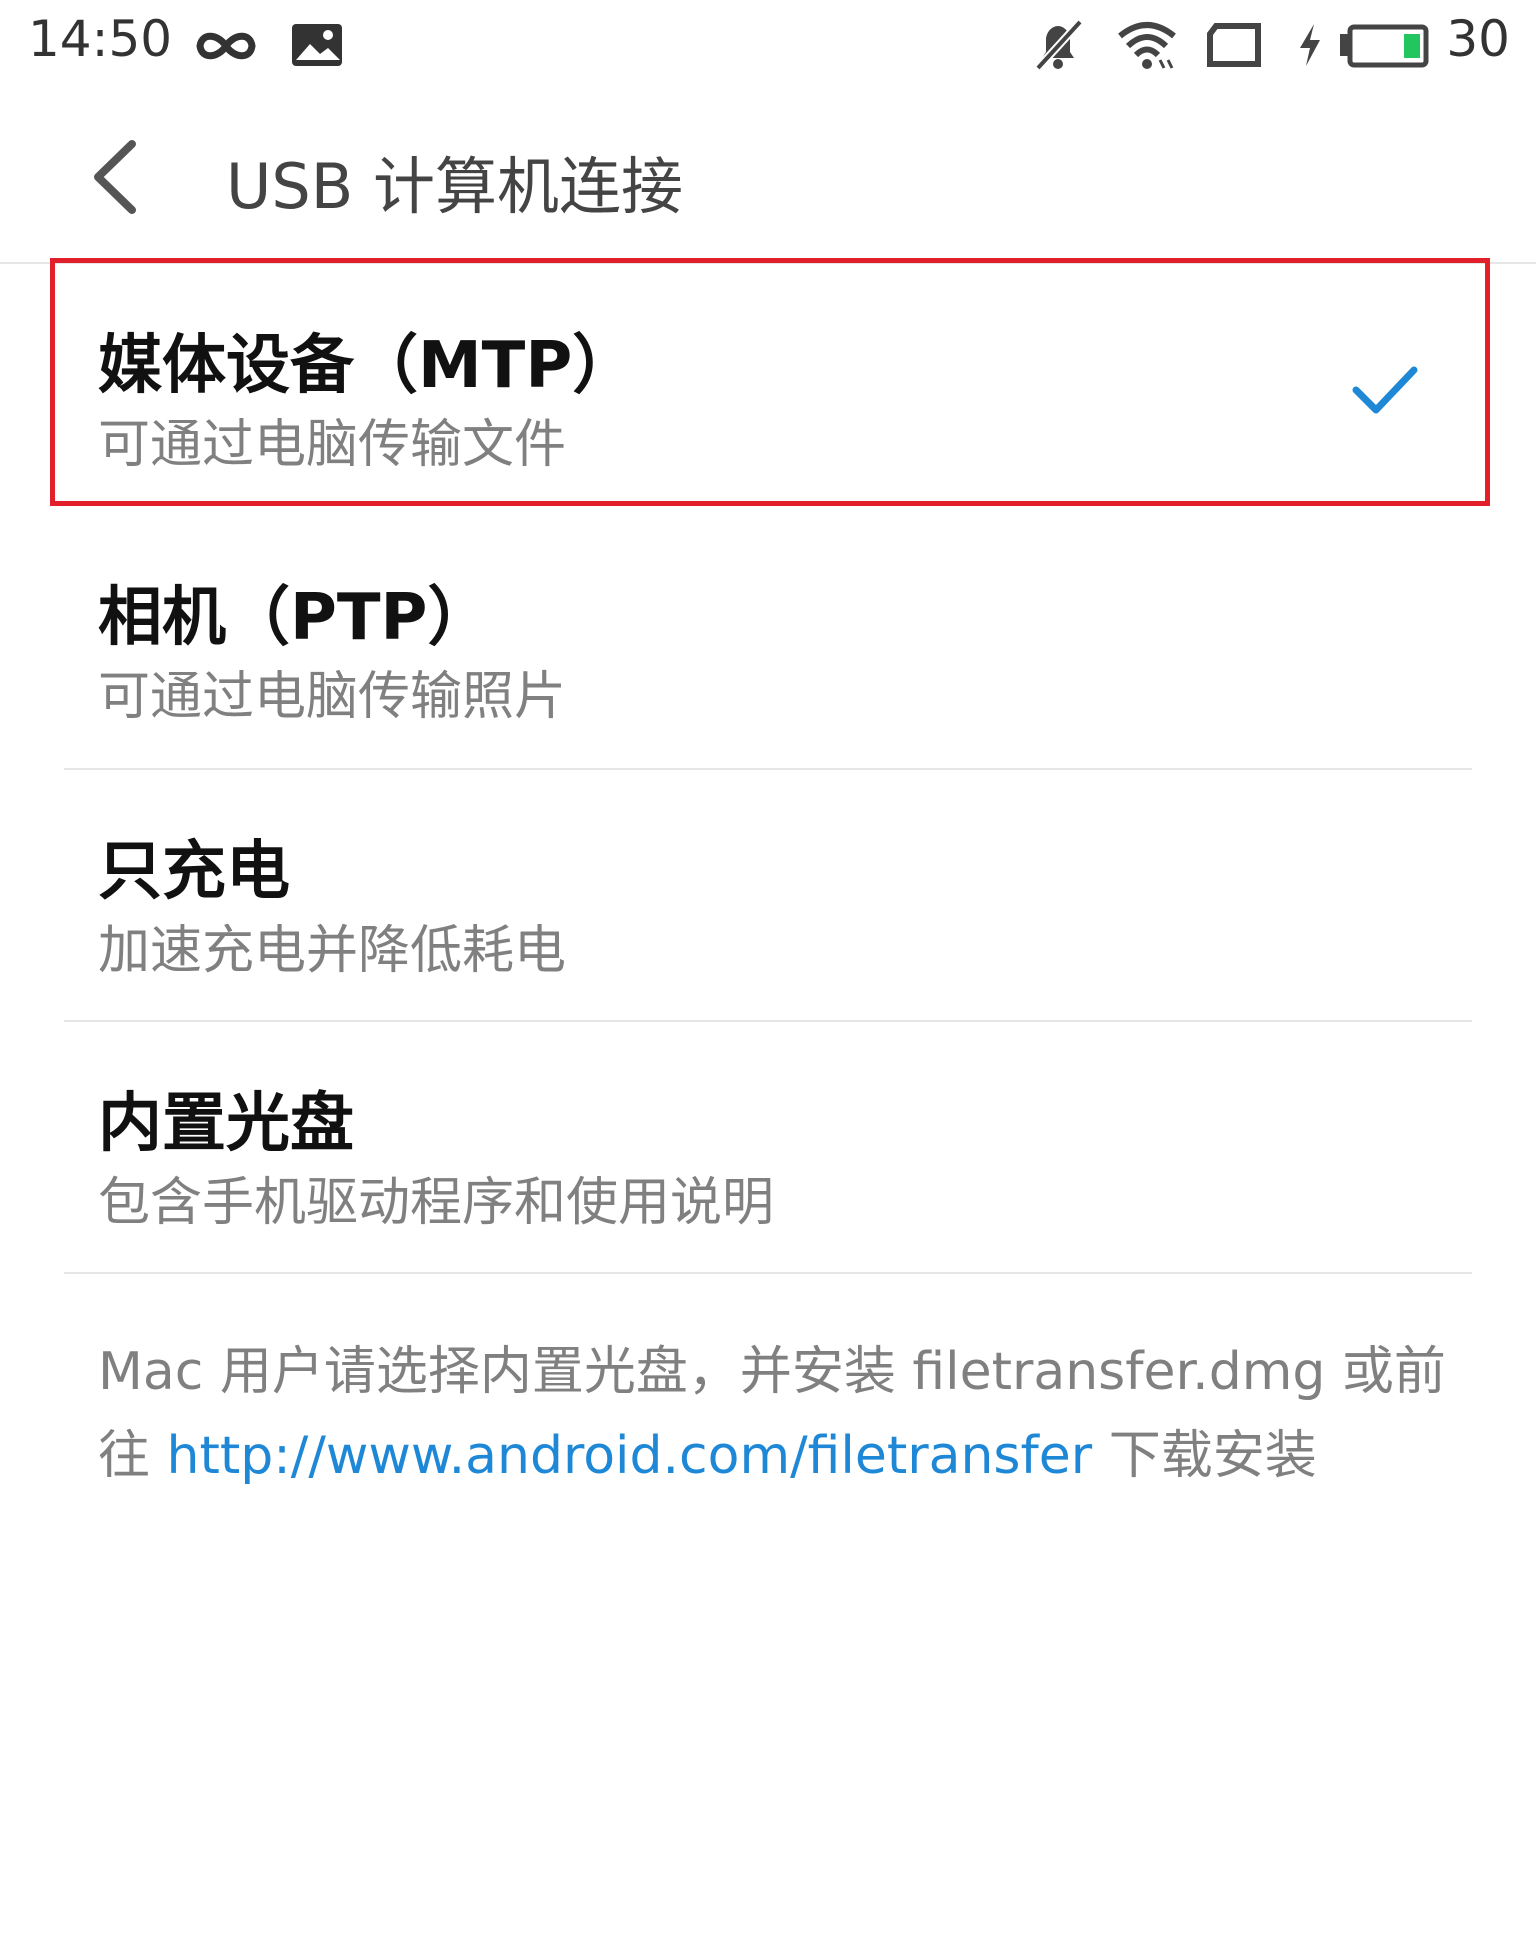 Image resolution: width=1536 pixels, height=1946 pixels. I want to click on divider, so click(768, 1273).